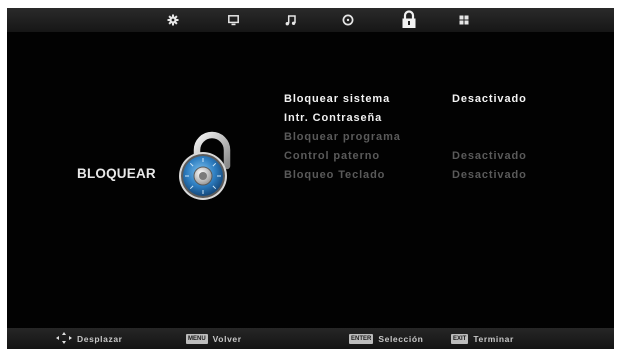 Image resolution: width=621 pixels, height=356 pixels. What do you see at coordinates (227, 338) in the screenshot?
I see `hint-label: Volver` at bounding box center [227, 338].